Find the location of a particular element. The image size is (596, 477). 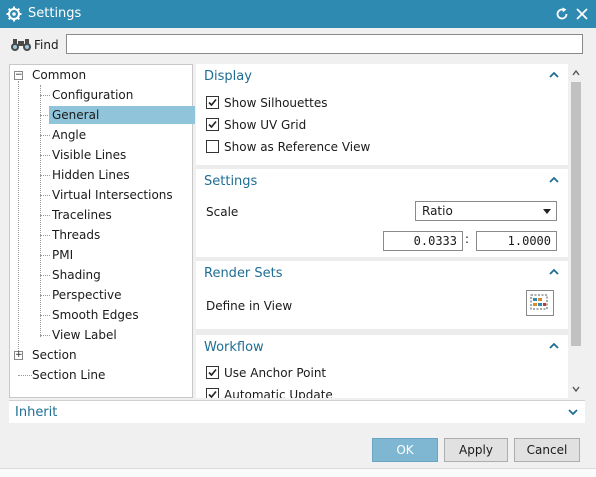

tree-item-pmi: PMI is located at coordinates (62, 255).